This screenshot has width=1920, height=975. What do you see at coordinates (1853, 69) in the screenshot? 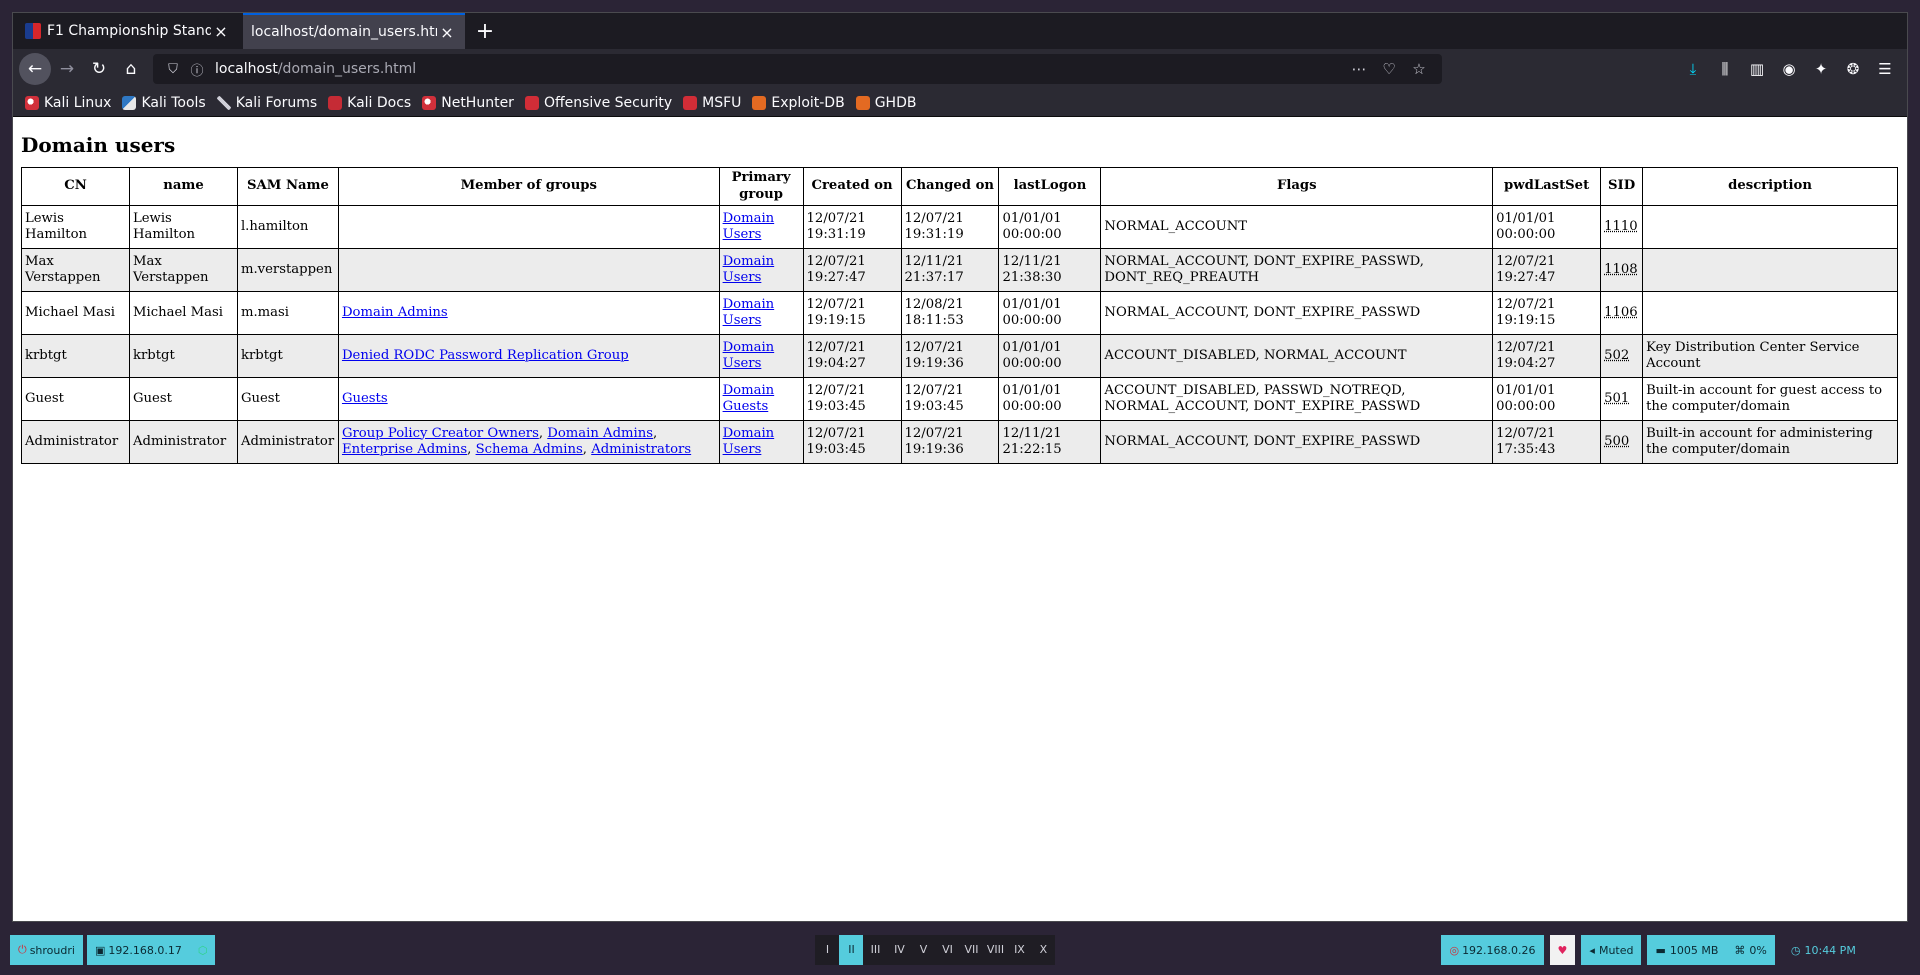
I see `cookie-extension-icon: ❂` at bounding box center [1853, 69].